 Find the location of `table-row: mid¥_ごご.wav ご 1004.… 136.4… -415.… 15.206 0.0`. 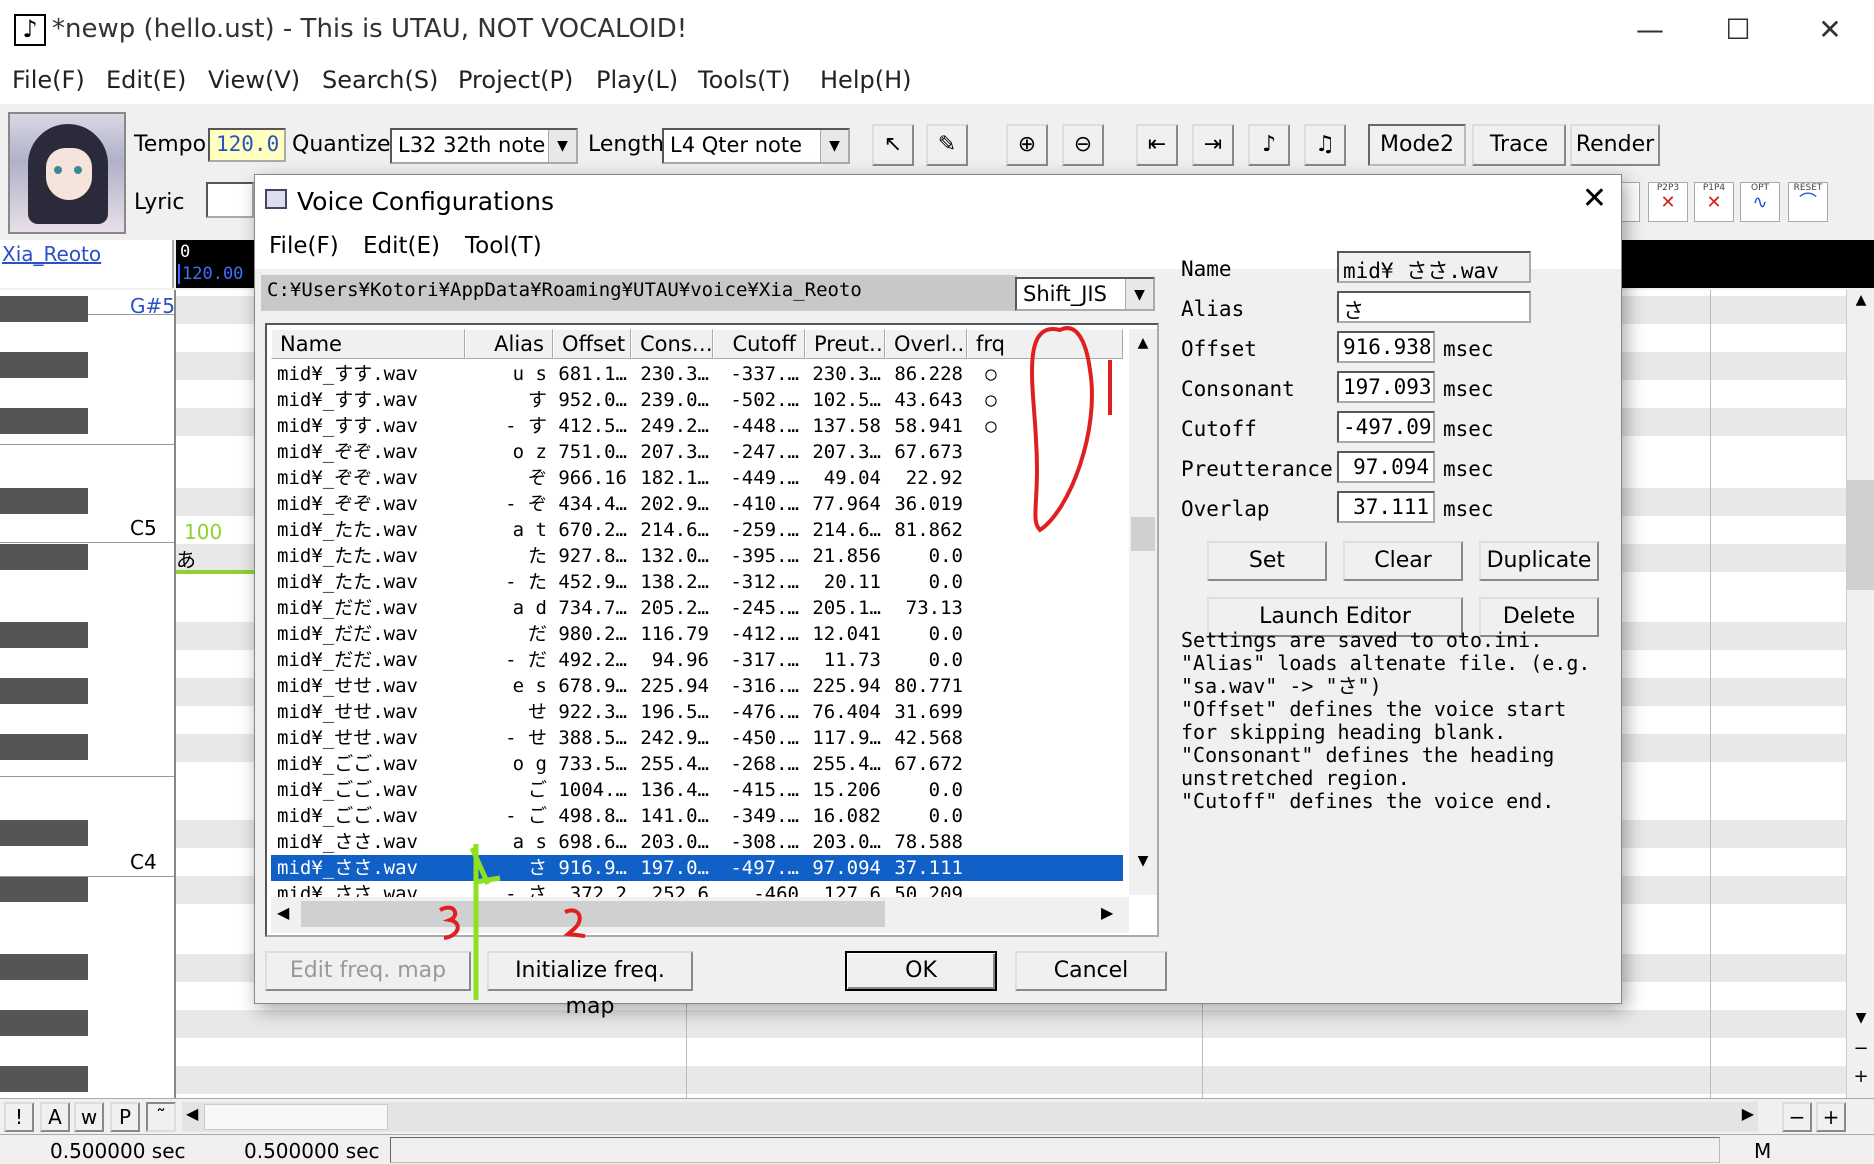

table-row: mid¥_ごご.wav ご 1004.… 136.4… -415.… 15.206 0.0 is located at coordinates (697, 790).